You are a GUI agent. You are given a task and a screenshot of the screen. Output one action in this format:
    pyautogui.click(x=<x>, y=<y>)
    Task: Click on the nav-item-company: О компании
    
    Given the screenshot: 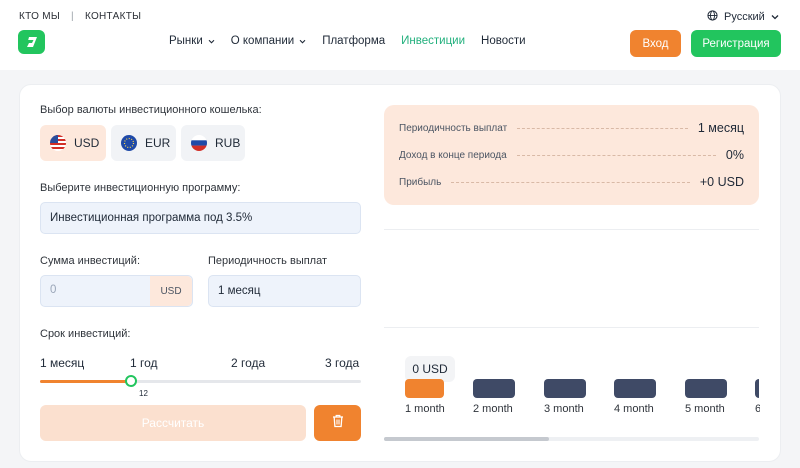 What is the action you would take?
    pyautogui.click(x=268, y=41)
    